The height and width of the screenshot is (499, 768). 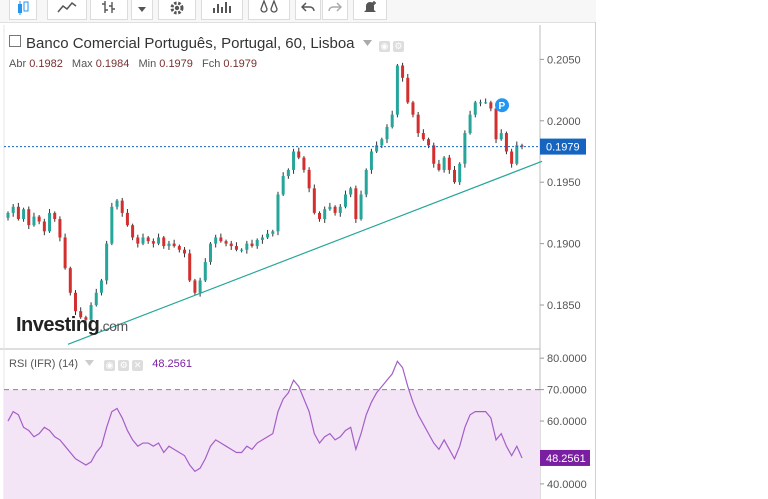 What do you see at coordinates (110, 365) in the screenshot?
I see `rsi-visibility-icon: ◉` at bounding box center [110, 365].